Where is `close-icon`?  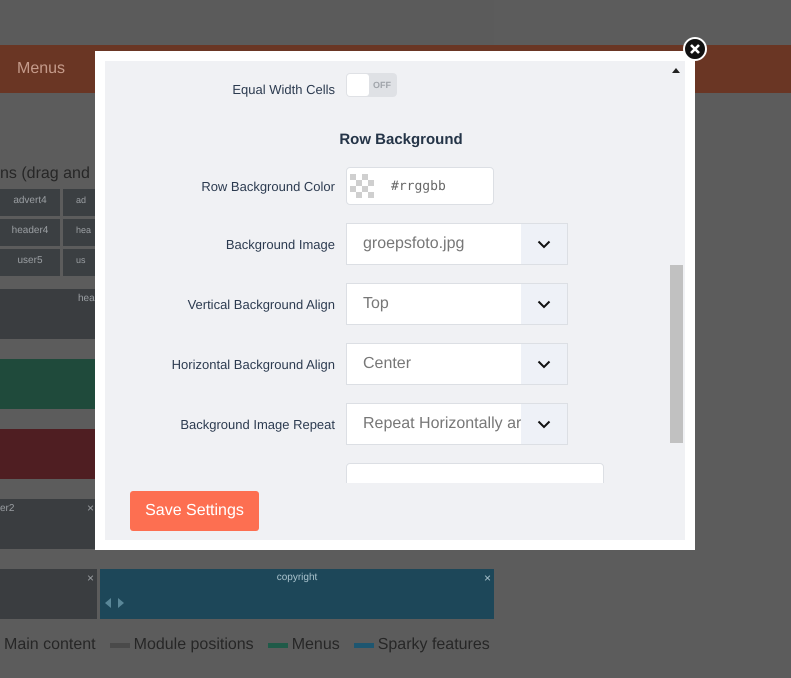 close-icon is located at coordinates (695, 49).